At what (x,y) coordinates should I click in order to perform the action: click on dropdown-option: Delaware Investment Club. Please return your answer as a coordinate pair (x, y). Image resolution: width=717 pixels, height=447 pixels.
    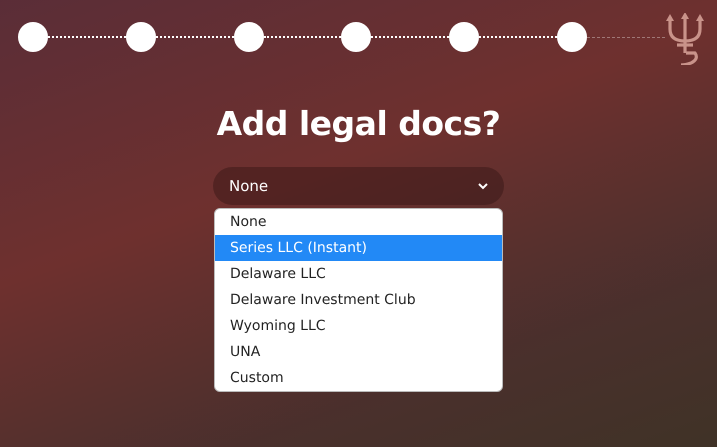
    Looking at the image, I should click on (358, 300).